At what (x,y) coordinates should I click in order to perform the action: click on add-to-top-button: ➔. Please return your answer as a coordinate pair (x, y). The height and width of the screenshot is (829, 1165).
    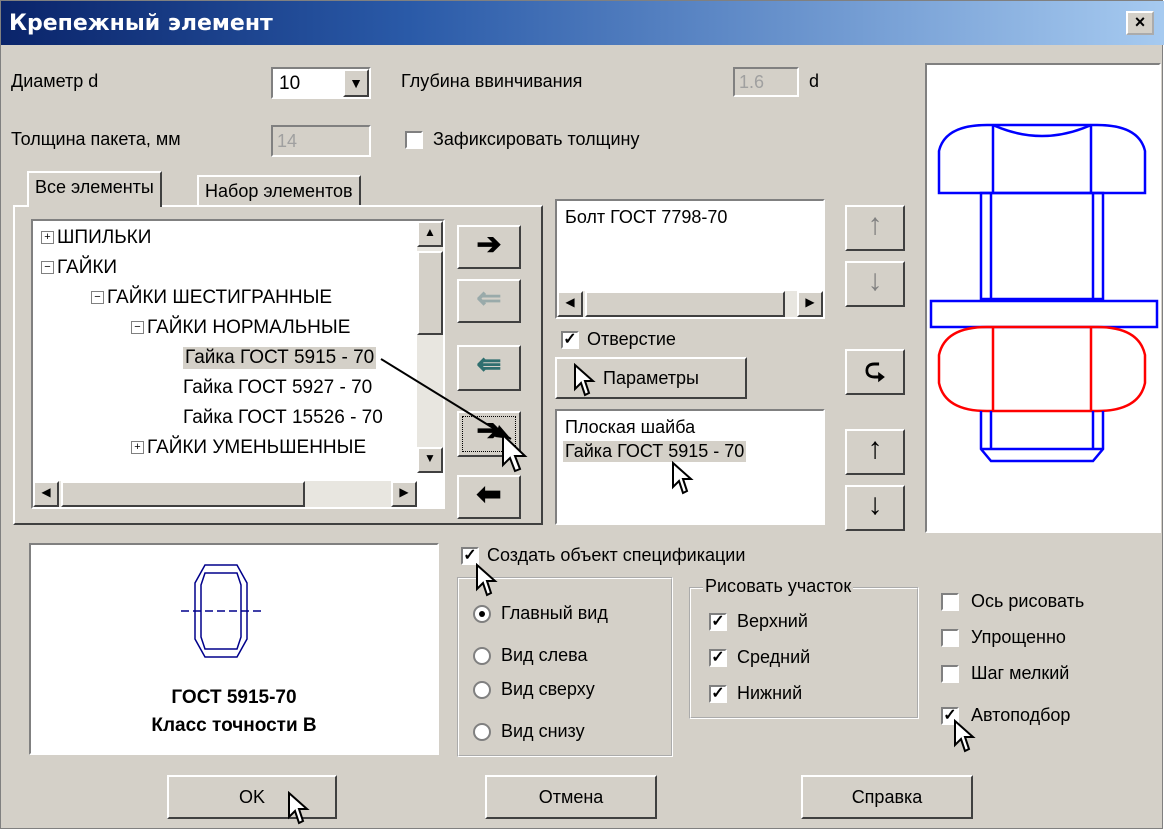
    Looking at the image, I should click on (489, 247).